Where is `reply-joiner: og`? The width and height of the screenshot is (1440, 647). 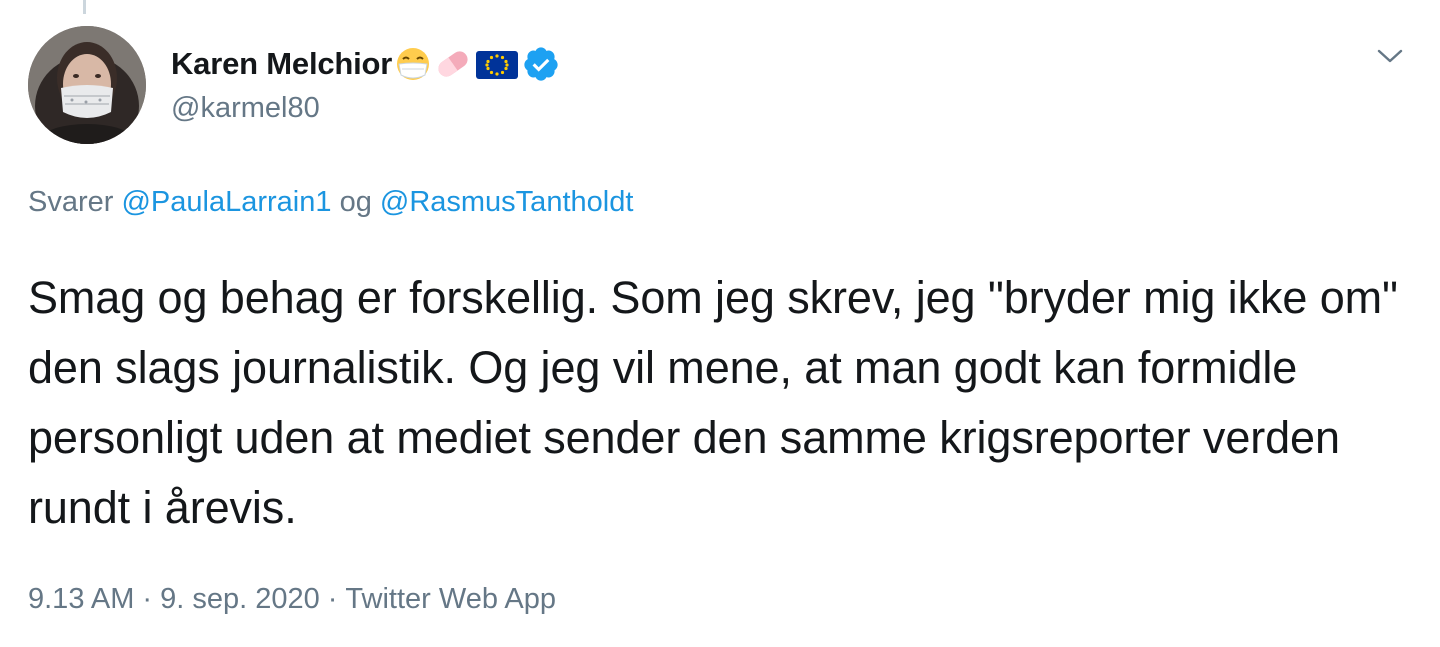
reply-joiner: og is located at coordinates (355, 202).